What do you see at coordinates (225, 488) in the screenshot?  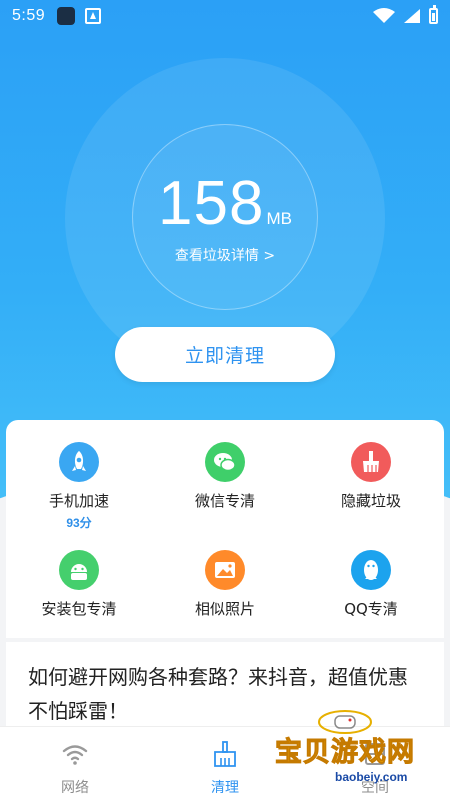 I see `tool-wechat-clean: 微信专清` at bounding box center [225, 488].